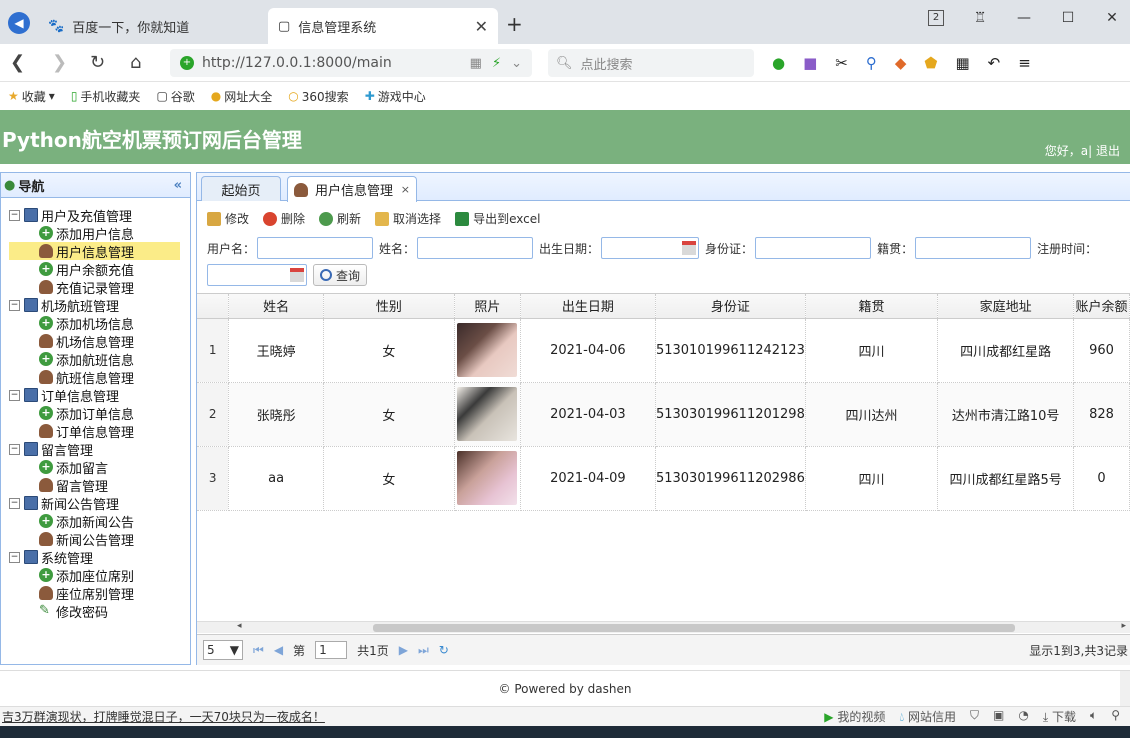  What do you see at coordinates (318, 96) in the screenshot?
I see `bookmark-360: ○ 360搜索` at bounding box center [318, 96].